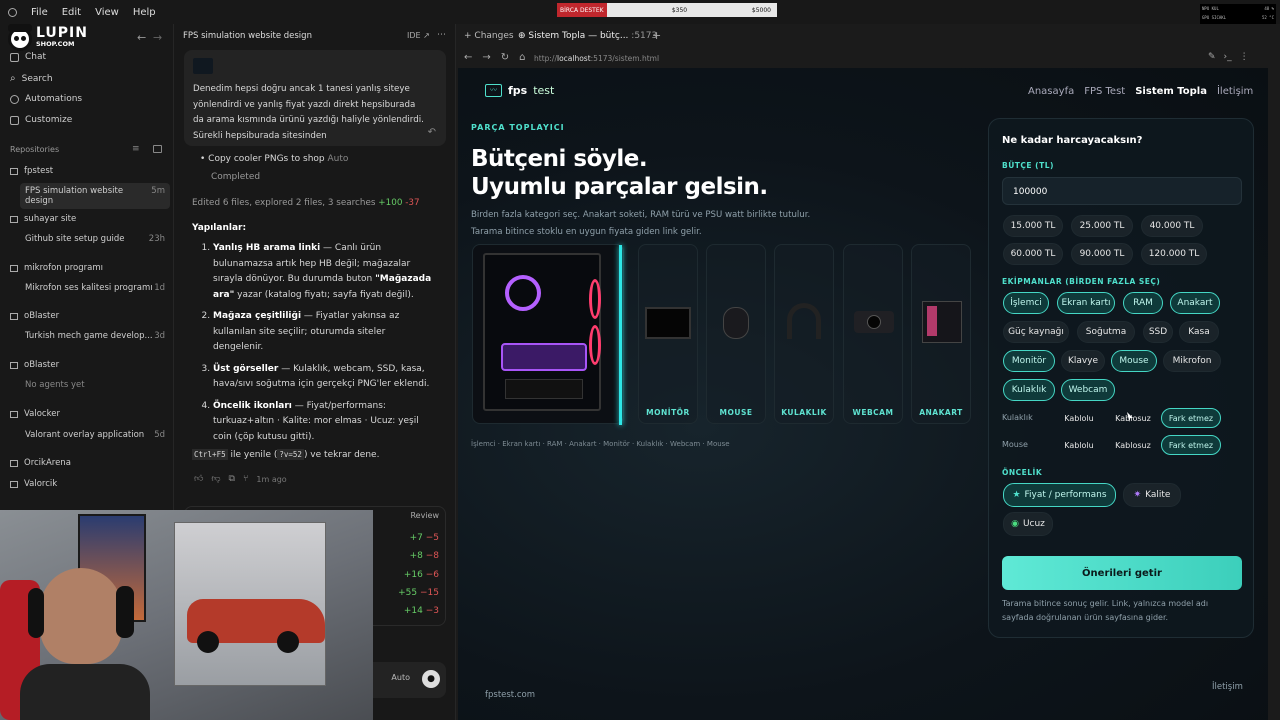 Image resolution: width=1280 pixels, height=720 pixels. I want to click on message-time: 1m ago, so click(271, 479).